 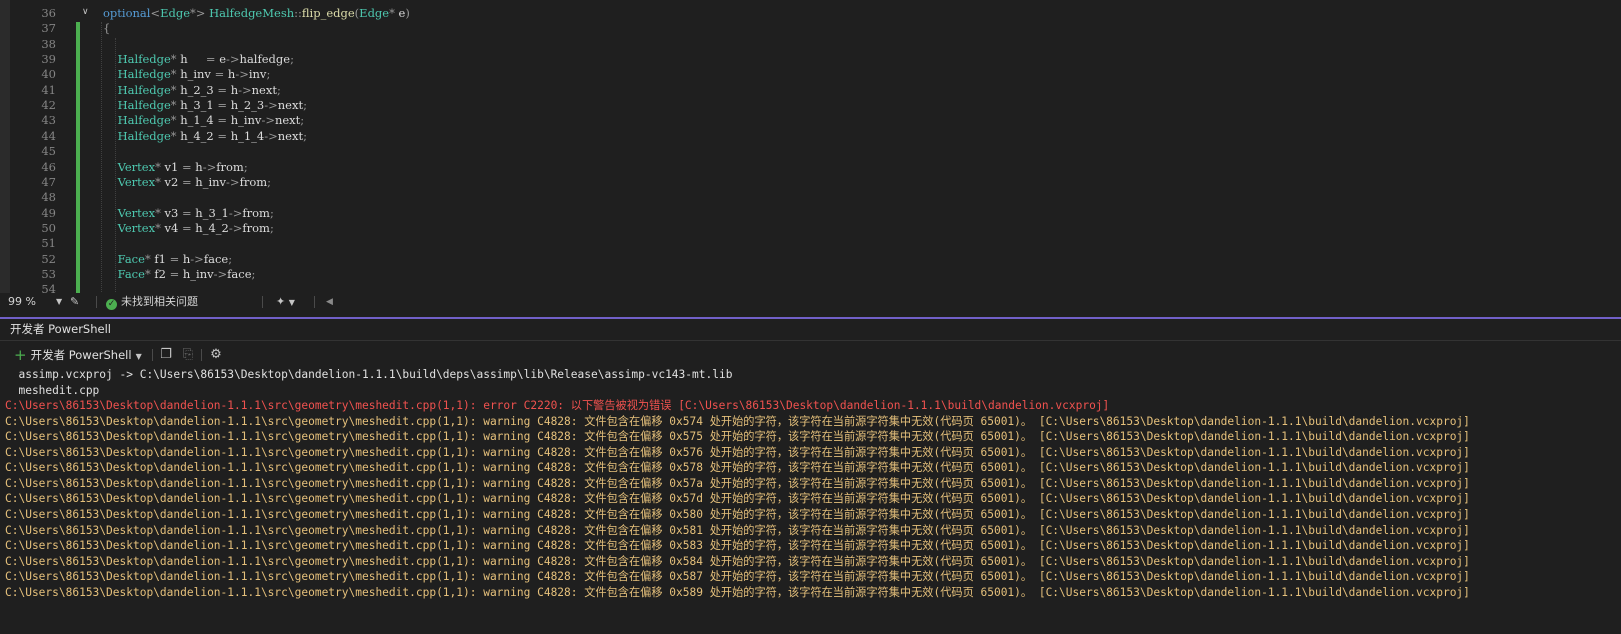 What do you see at coordinates (810, 90) in the screenshot?
I see `code-line: 41 Halfedge* h_2_3 = h->next;` at bounding box center [810, 90].